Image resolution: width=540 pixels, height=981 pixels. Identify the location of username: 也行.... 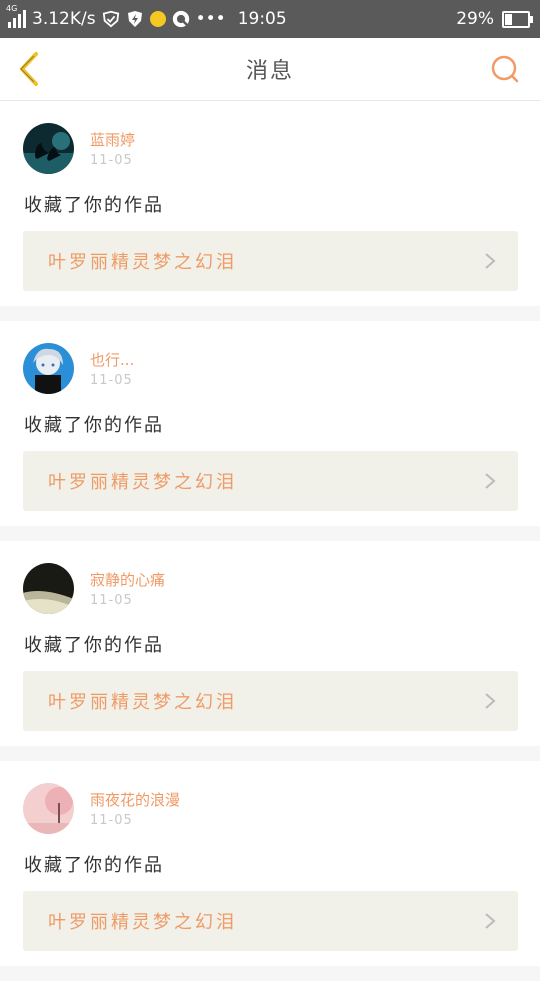
(112, 359).